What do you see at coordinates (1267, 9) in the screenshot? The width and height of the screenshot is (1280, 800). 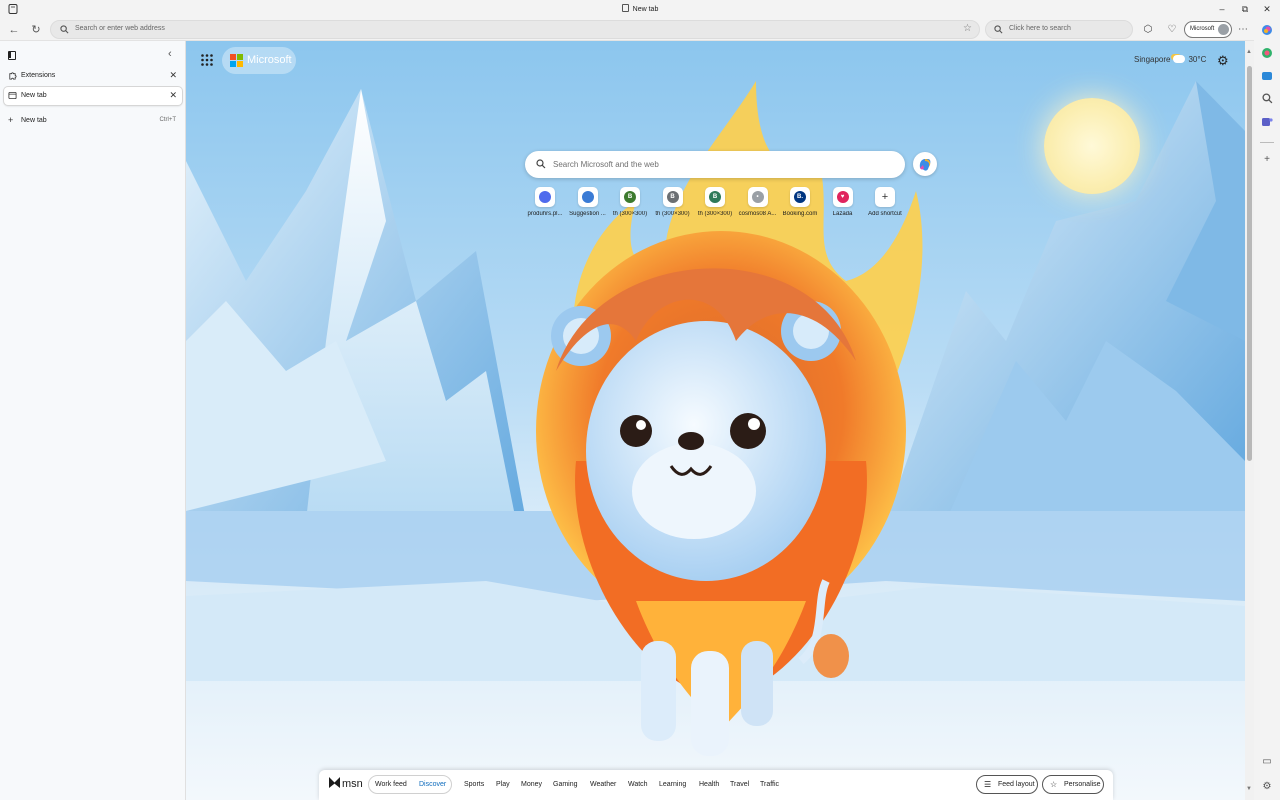 I see `close-window-button: ✕` at bounding box center [1267, 9].